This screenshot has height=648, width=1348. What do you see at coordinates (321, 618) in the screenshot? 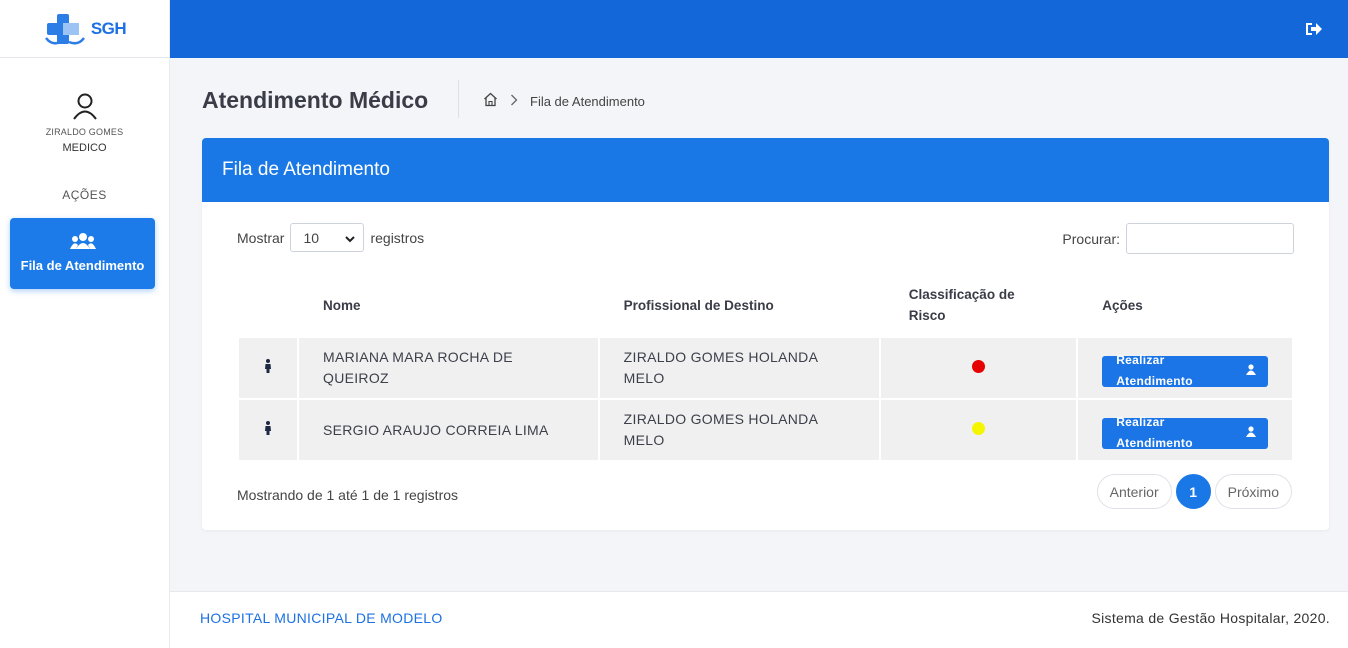
I see `footer-hospital-name: HOSPITAL MUNICIPAL DE MODELO` at bounding box center [321, 618].